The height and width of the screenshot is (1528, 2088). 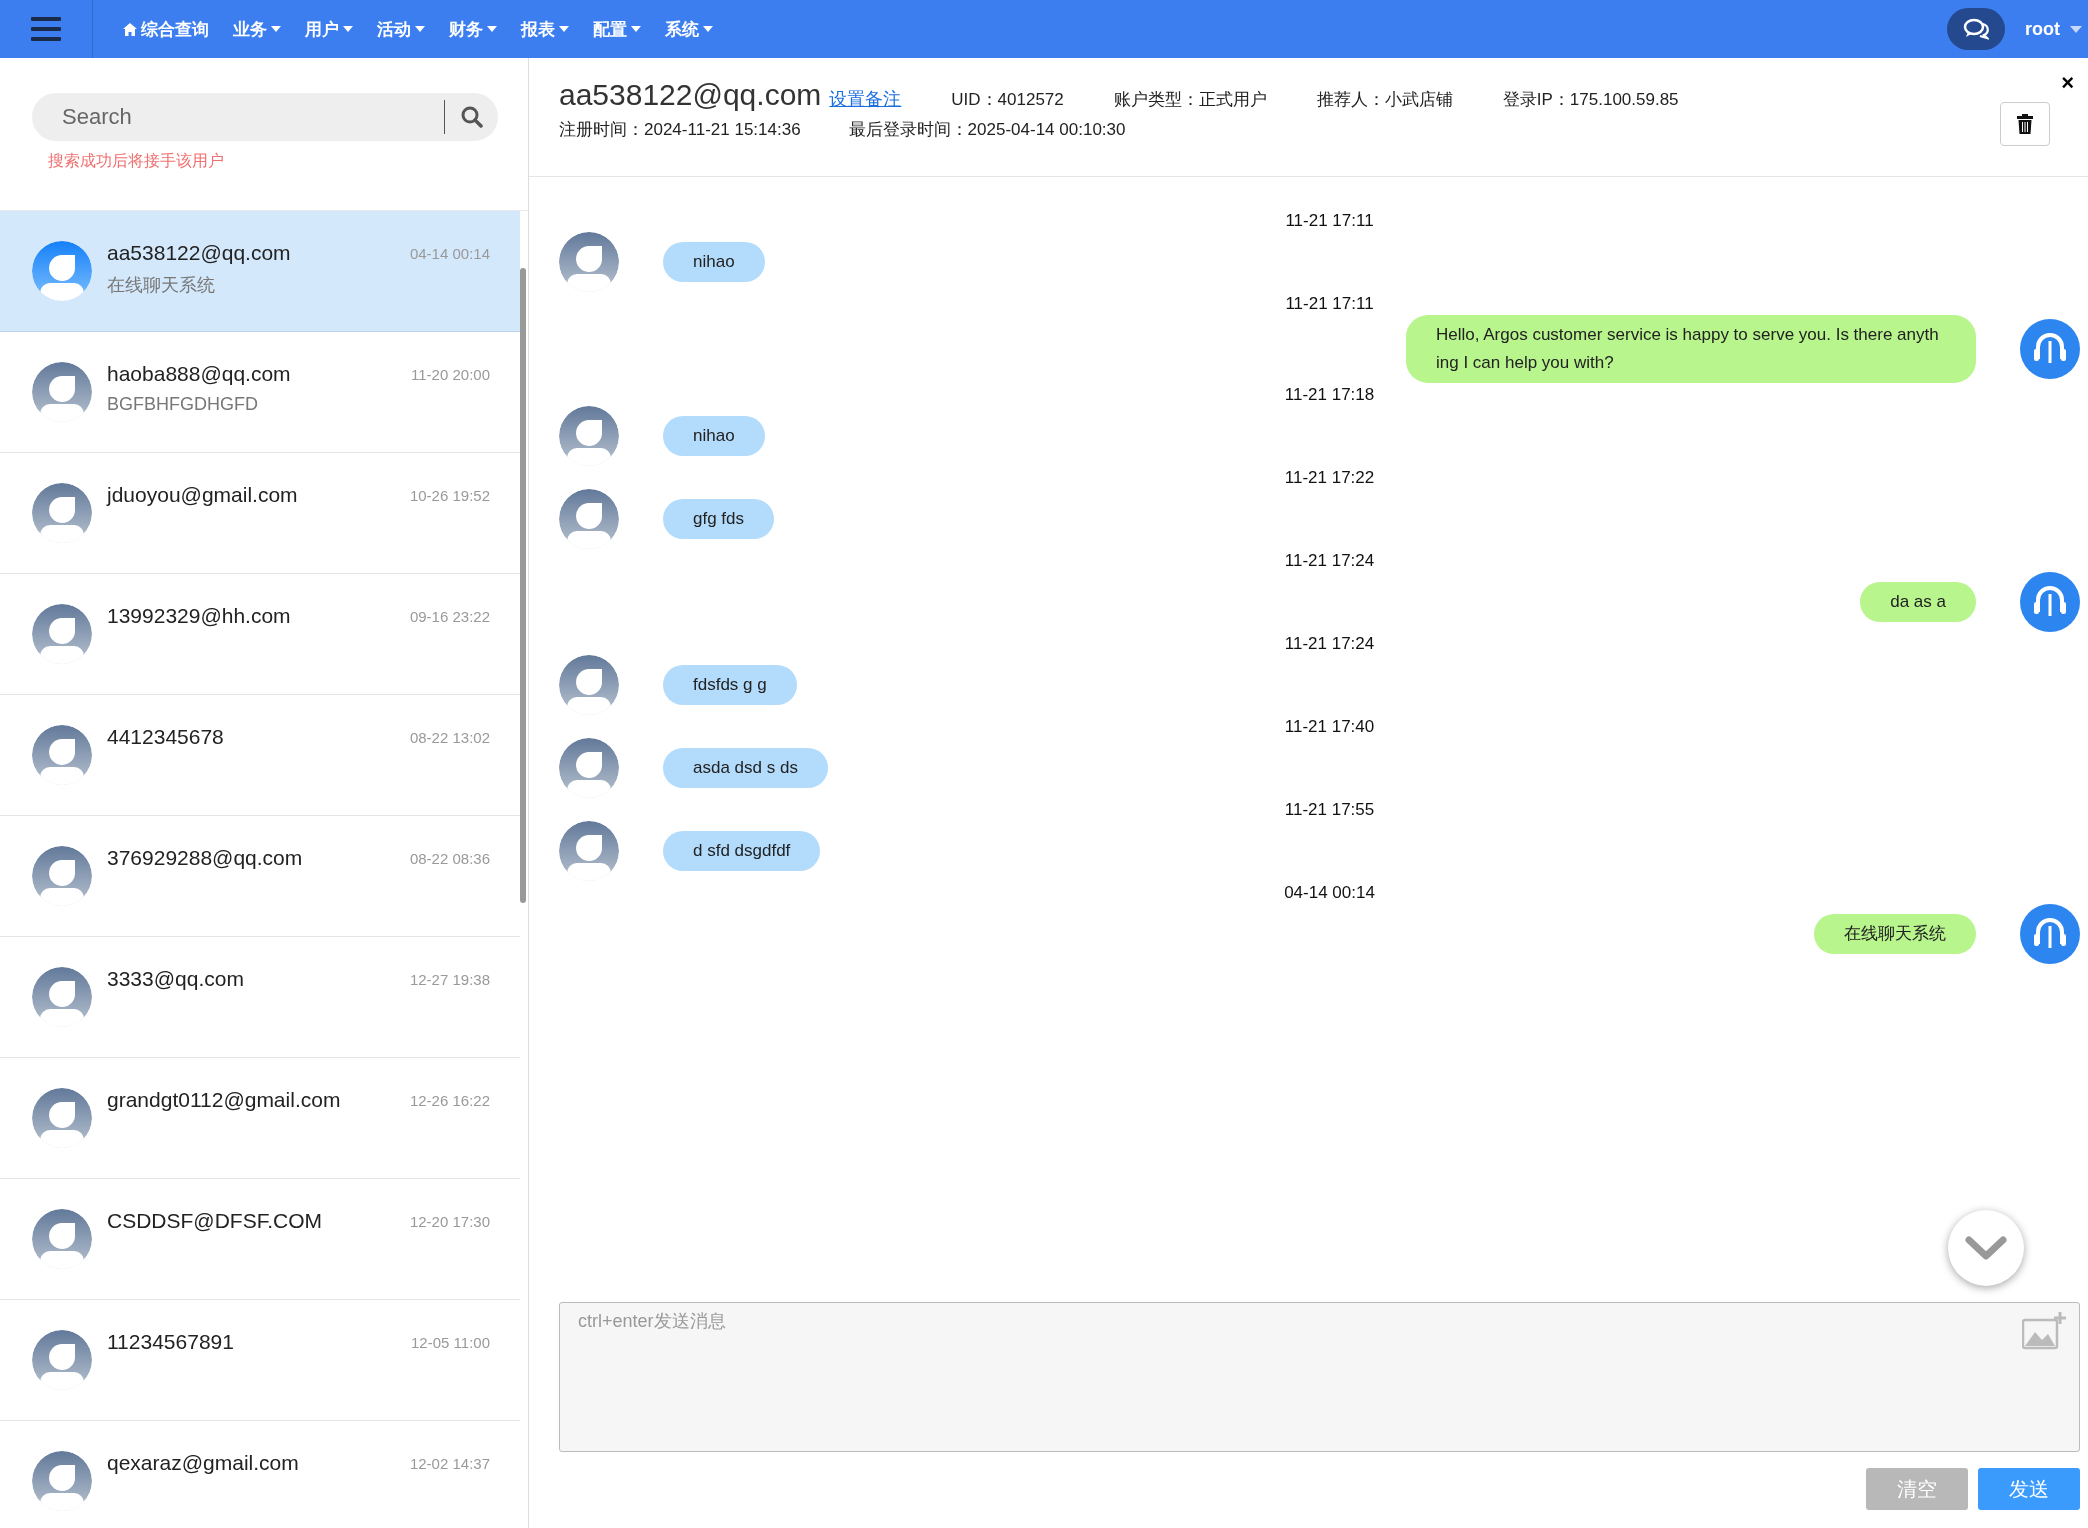 I want to click on message-time: 11-21 17:40, so click(x=1329, y=727).